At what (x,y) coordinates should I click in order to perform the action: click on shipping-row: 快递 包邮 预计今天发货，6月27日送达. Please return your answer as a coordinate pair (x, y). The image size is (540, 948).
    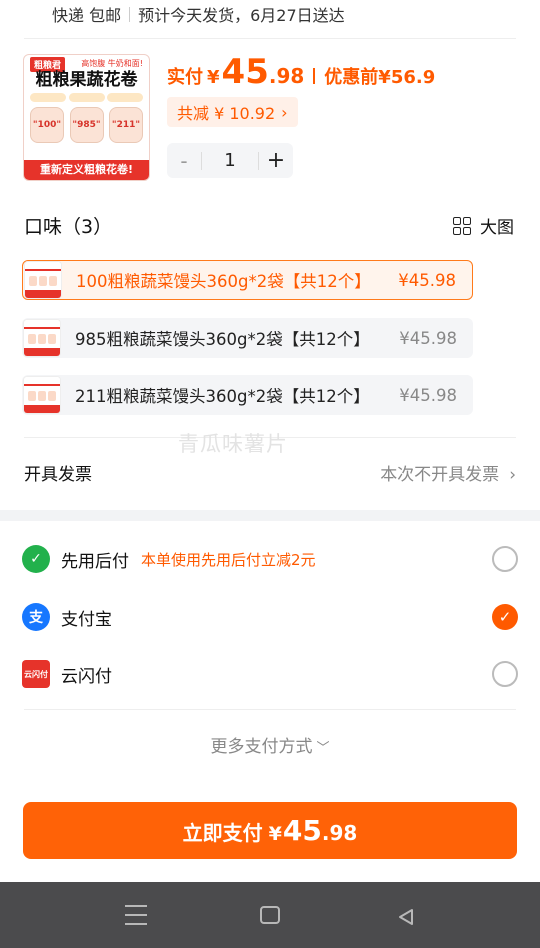
    Looking at the image, I should click on (198, 14).